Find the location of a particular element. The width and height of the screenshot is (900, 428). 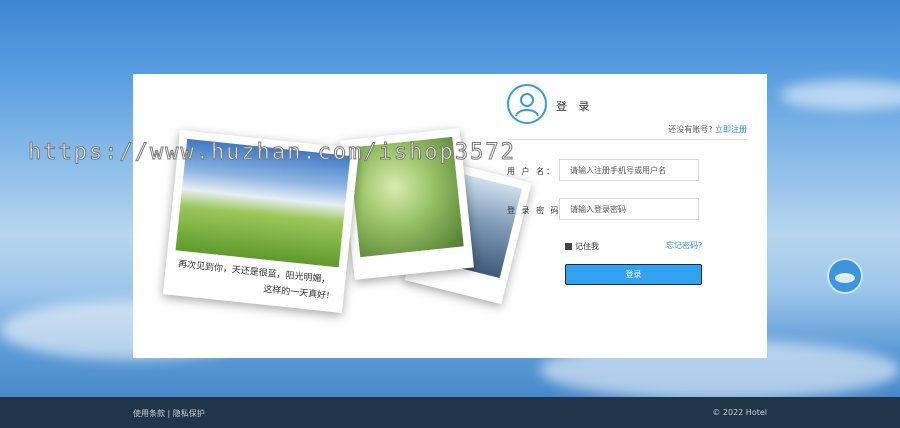

cloud-decoration is located at coordinates (840, 95).